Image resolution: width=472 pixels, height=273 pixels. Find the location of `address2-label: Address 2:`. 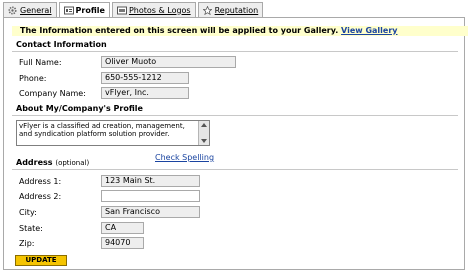

address2-label: Address 2: is located at coordinates (40, 196).